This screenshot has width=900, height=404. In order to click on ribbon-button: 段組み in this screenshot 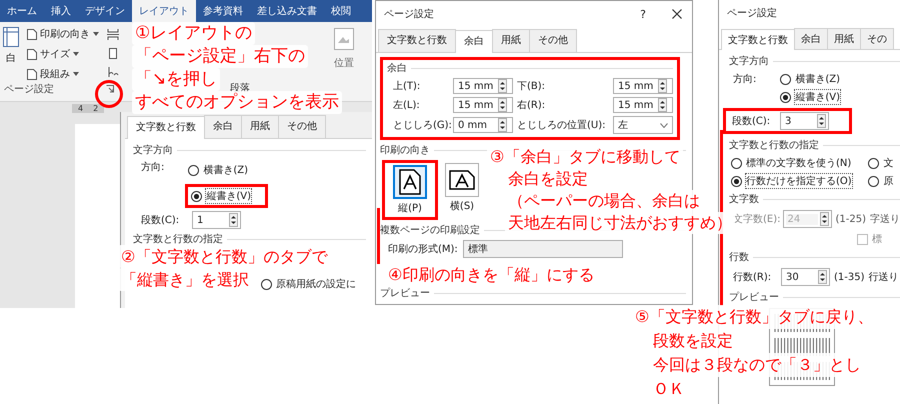, I will do `click(63, 74)`.